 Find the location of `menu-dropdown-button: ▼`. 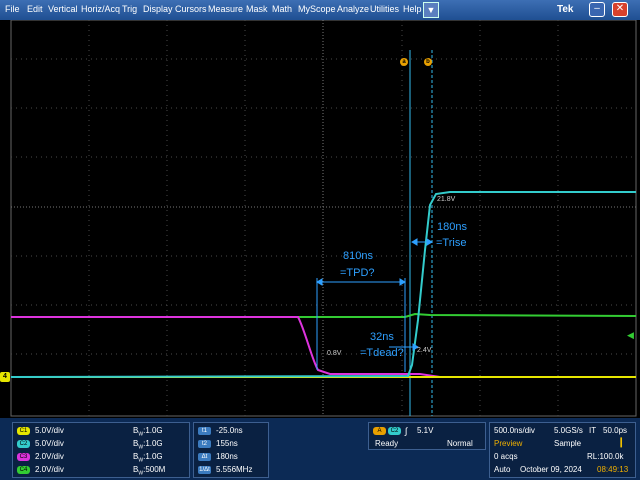

menu-dropdown-button: ▼ is located at coordinates (431, 10).